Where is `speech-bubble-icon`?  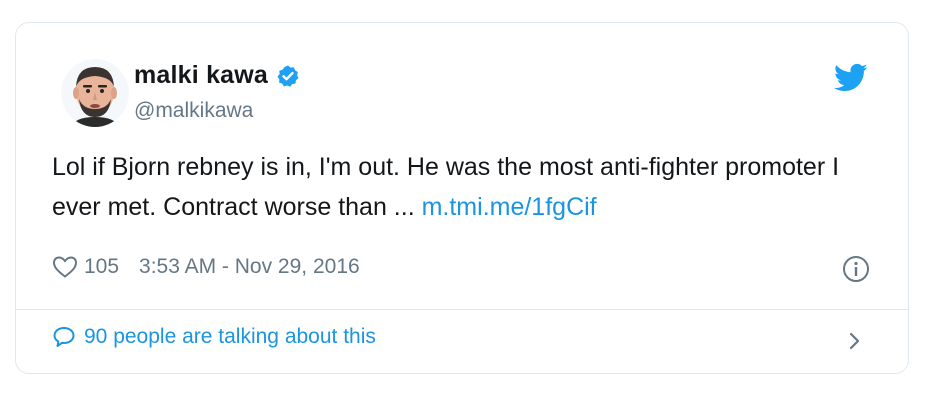
speech-bubble-icon is located at coordinates (64, 337).